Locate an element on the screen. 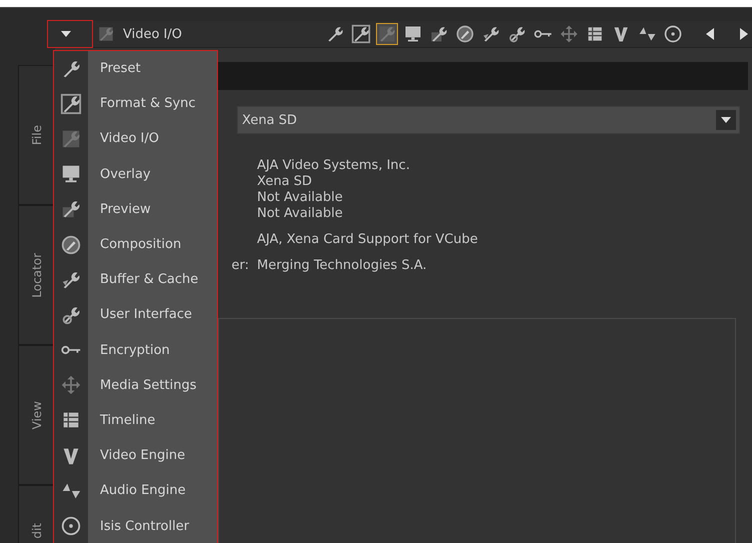  monitor-icon is located at coordinates (71, 174).